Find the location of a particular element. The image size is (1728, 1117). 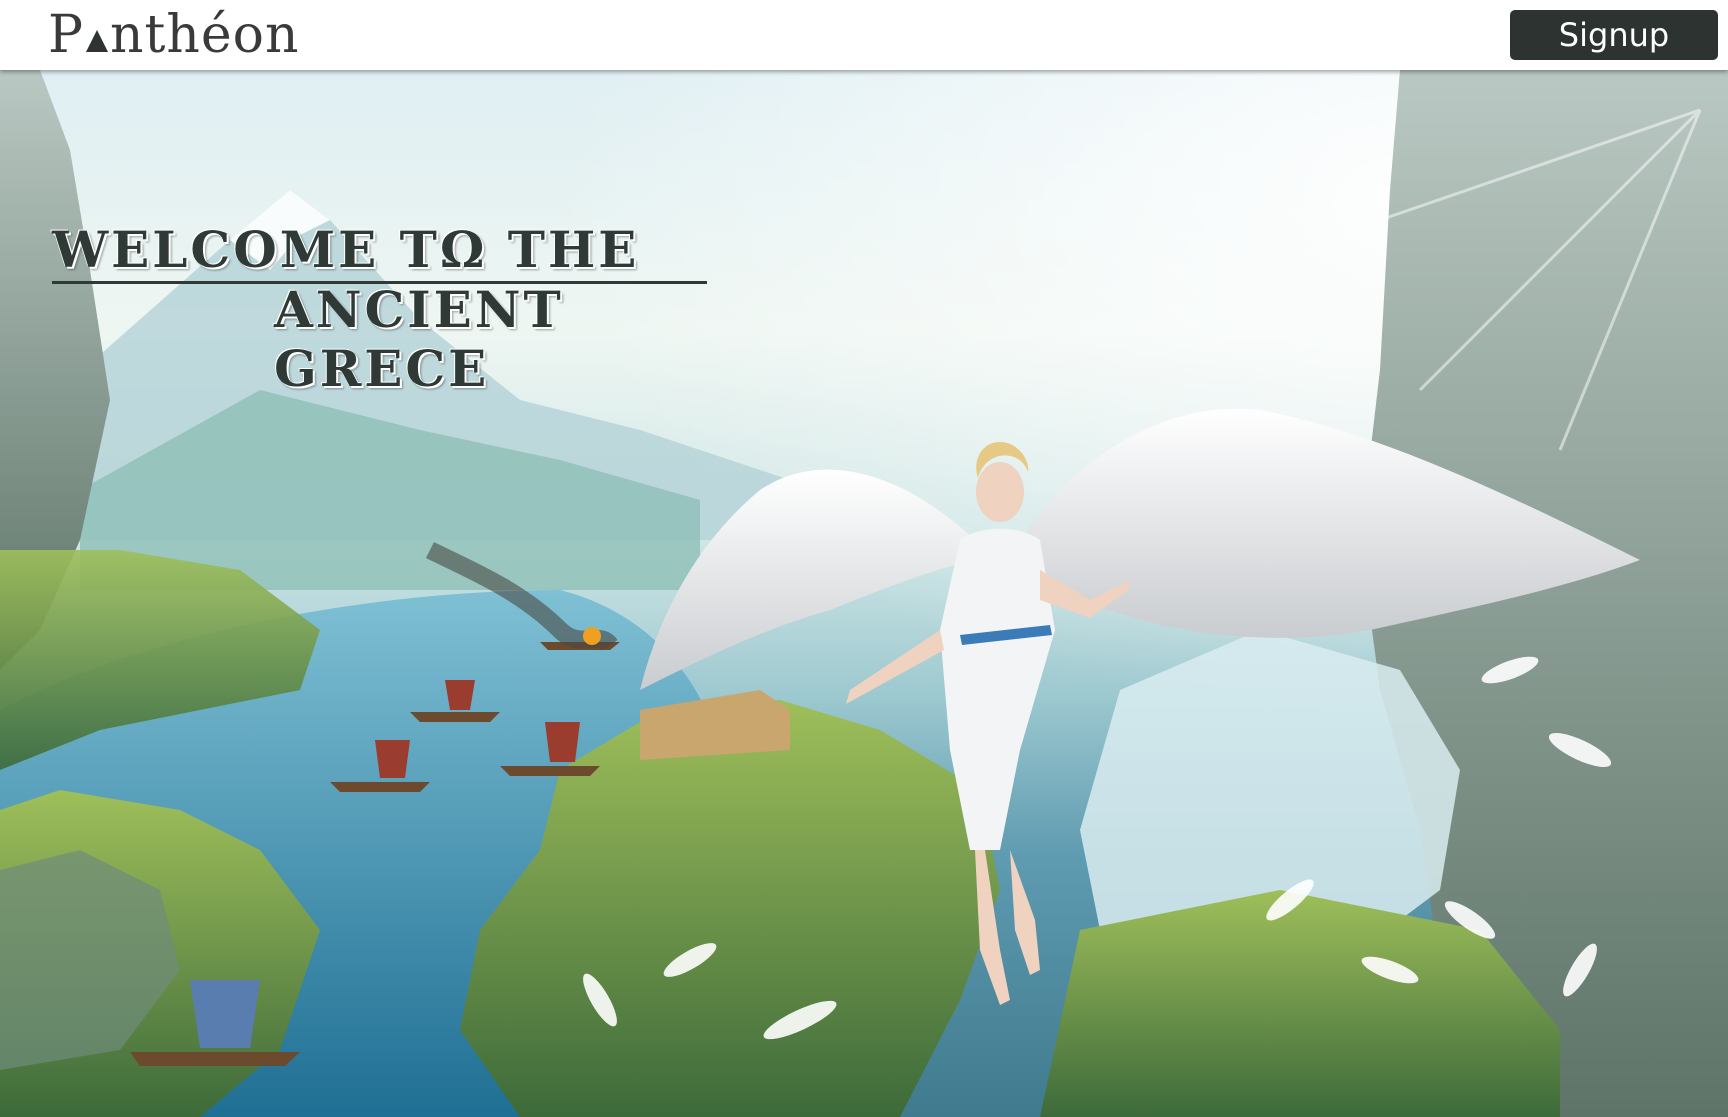

signup-button: Signup is located at coordinates (1614, 35).